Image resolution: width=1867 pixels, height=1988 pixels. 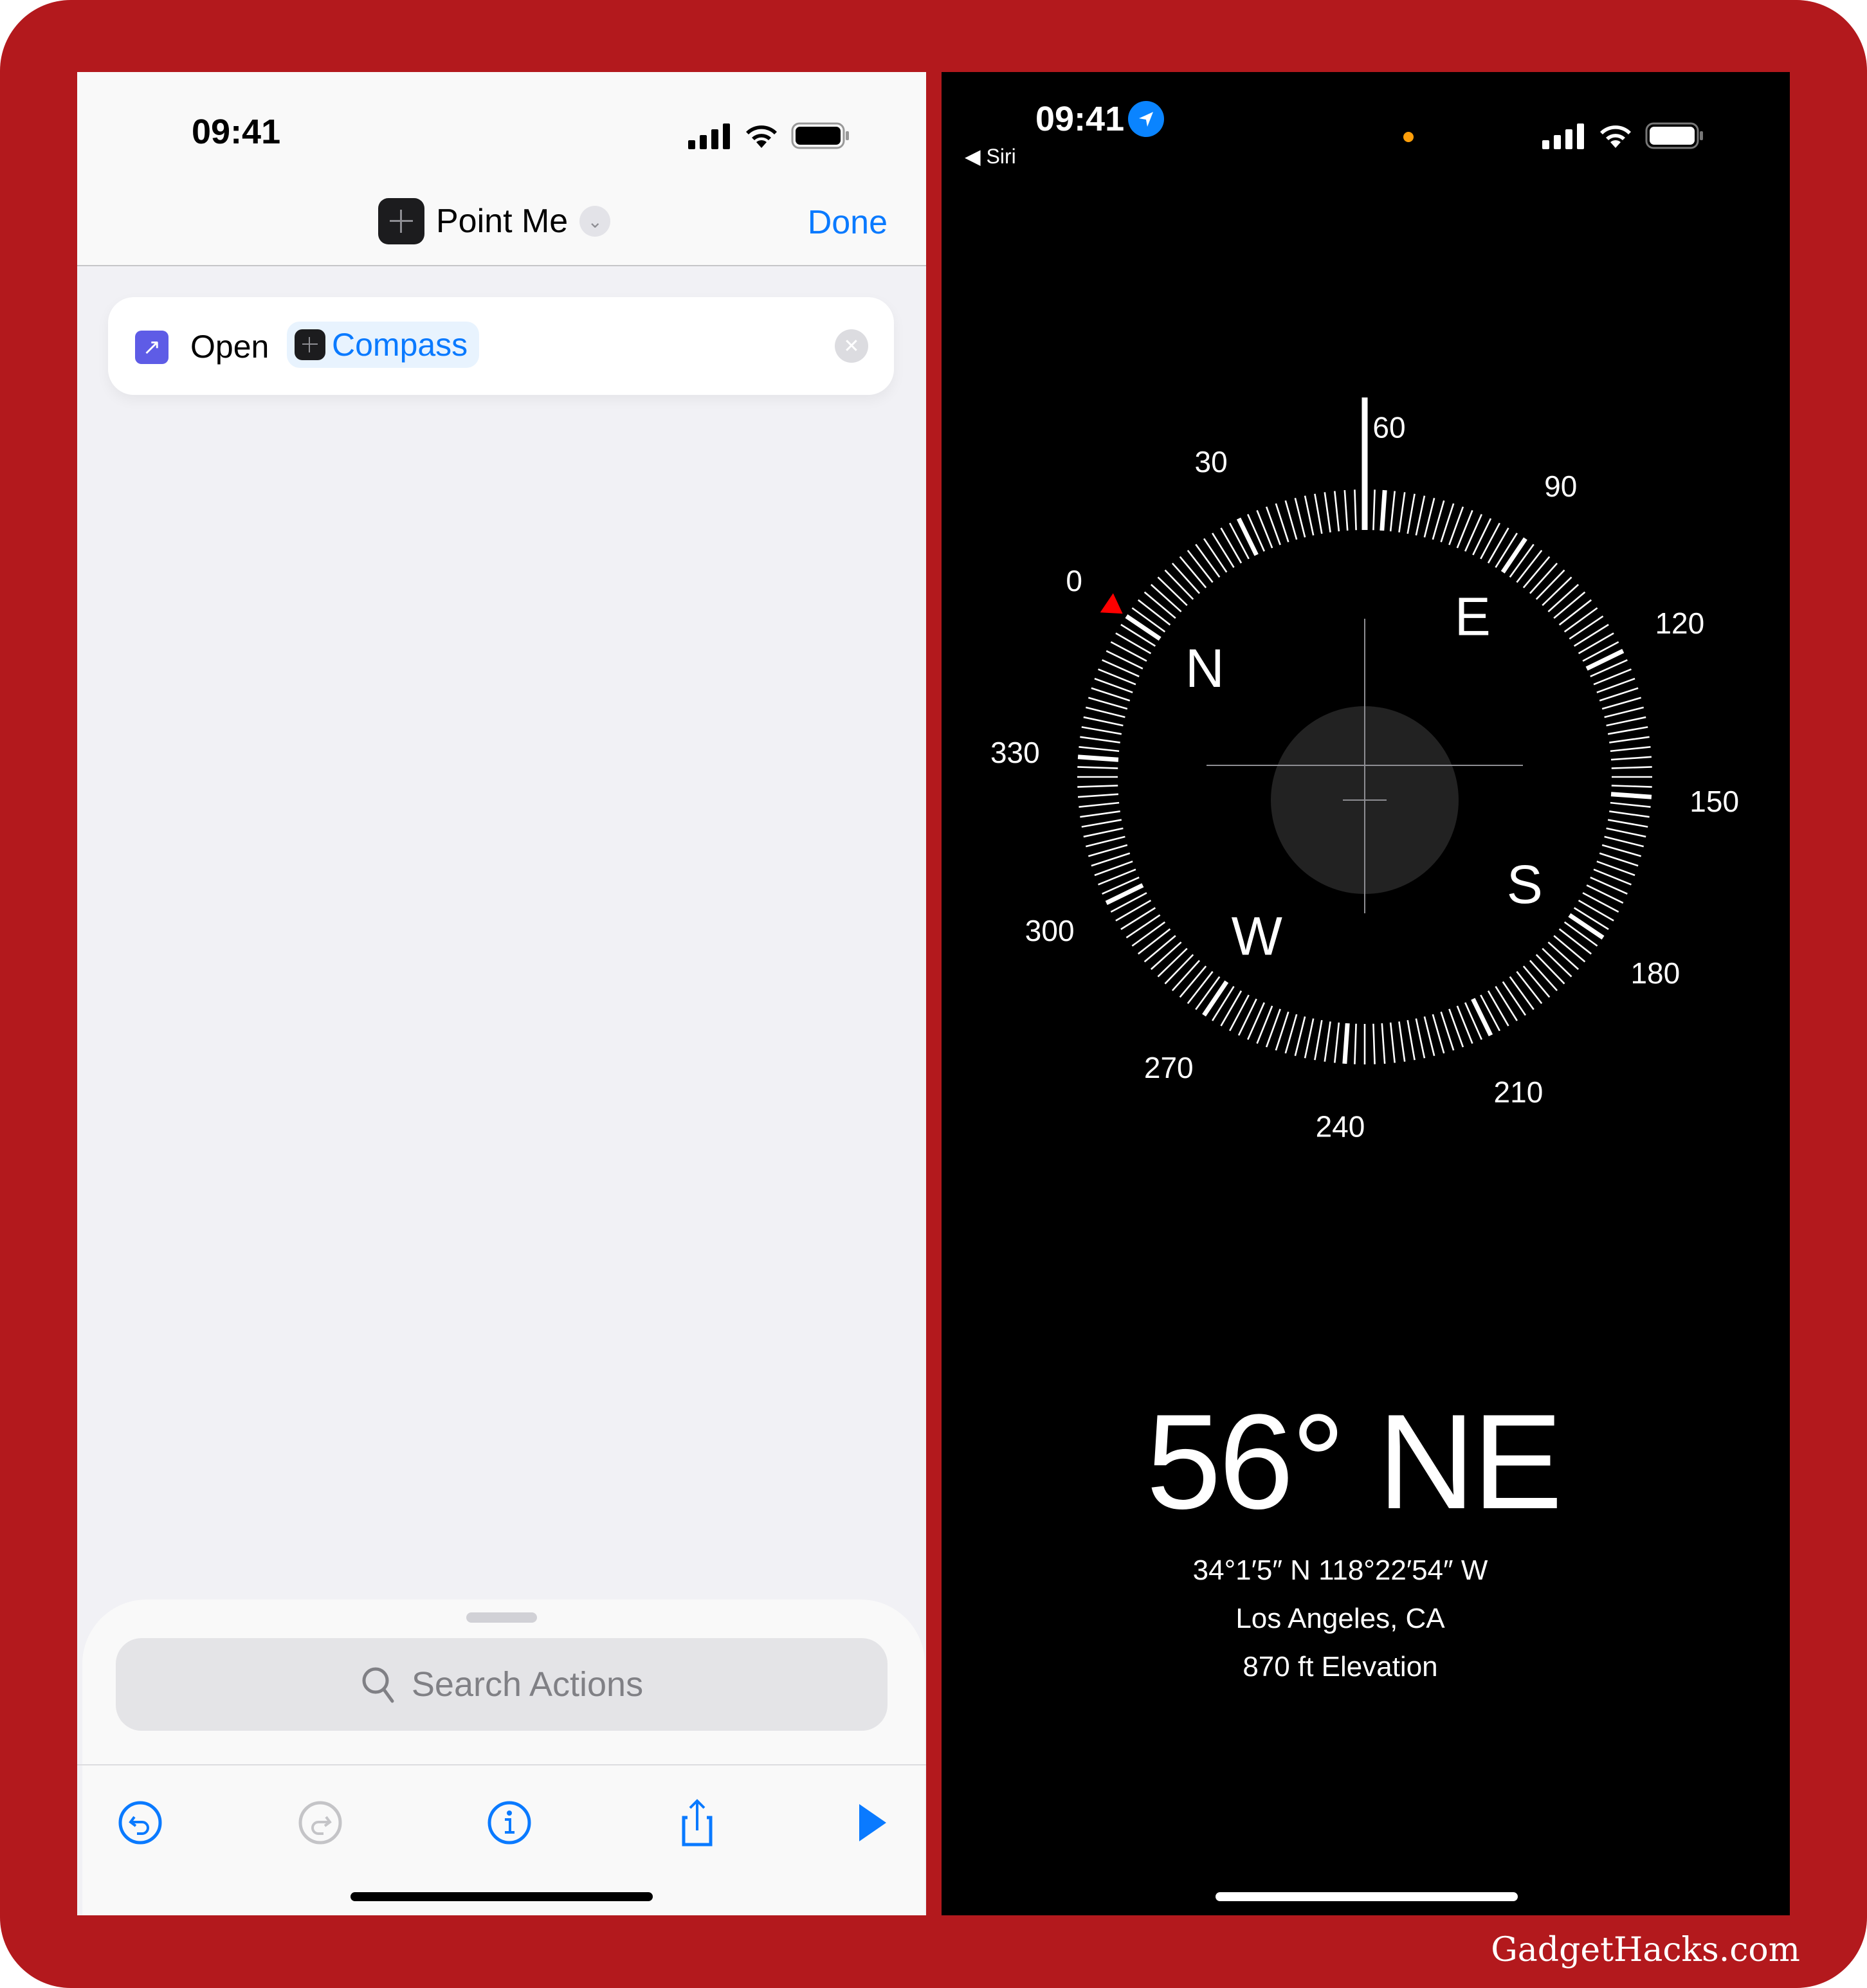 What do you see at coordinates (1340, 1570) in the screenshot?
I see `coordinates: 34°1′5″ N 118°22′54″ W` at bounding box center [1340, 1570].